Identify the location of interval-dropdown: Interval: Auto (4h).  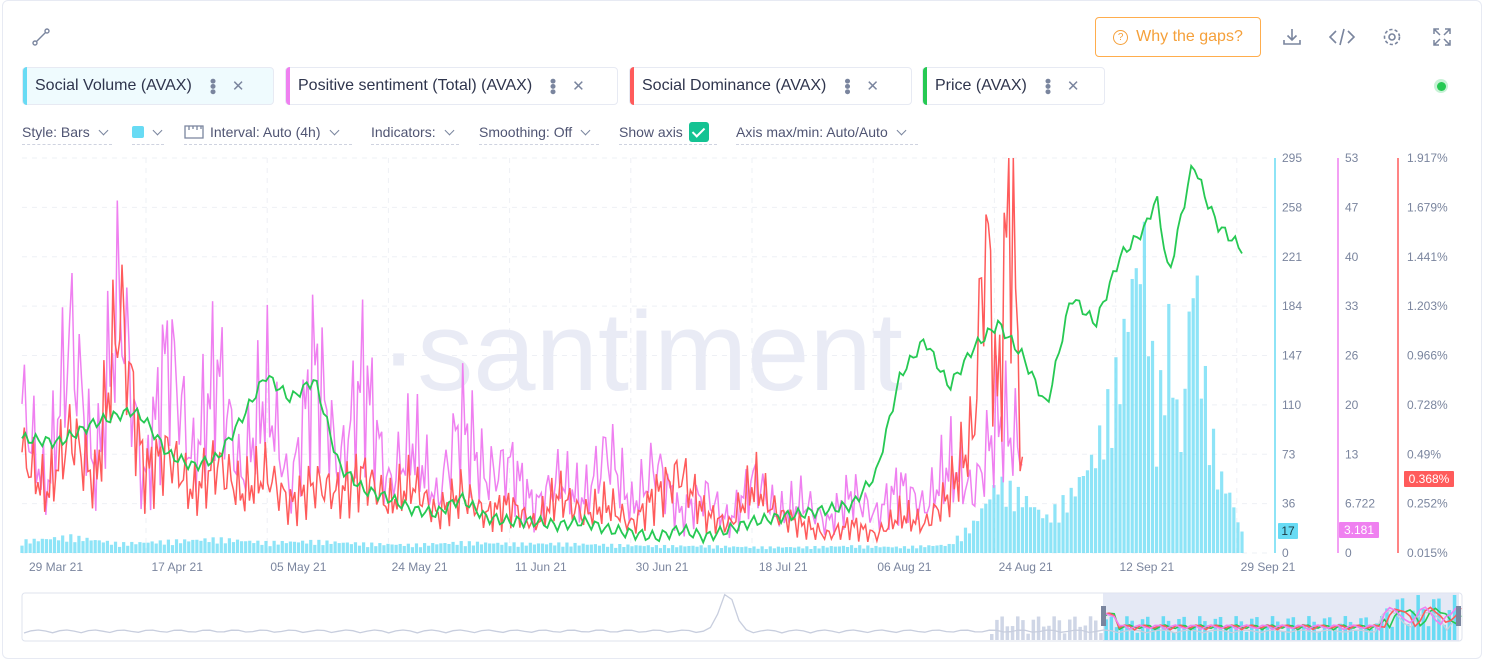
(268, 132).